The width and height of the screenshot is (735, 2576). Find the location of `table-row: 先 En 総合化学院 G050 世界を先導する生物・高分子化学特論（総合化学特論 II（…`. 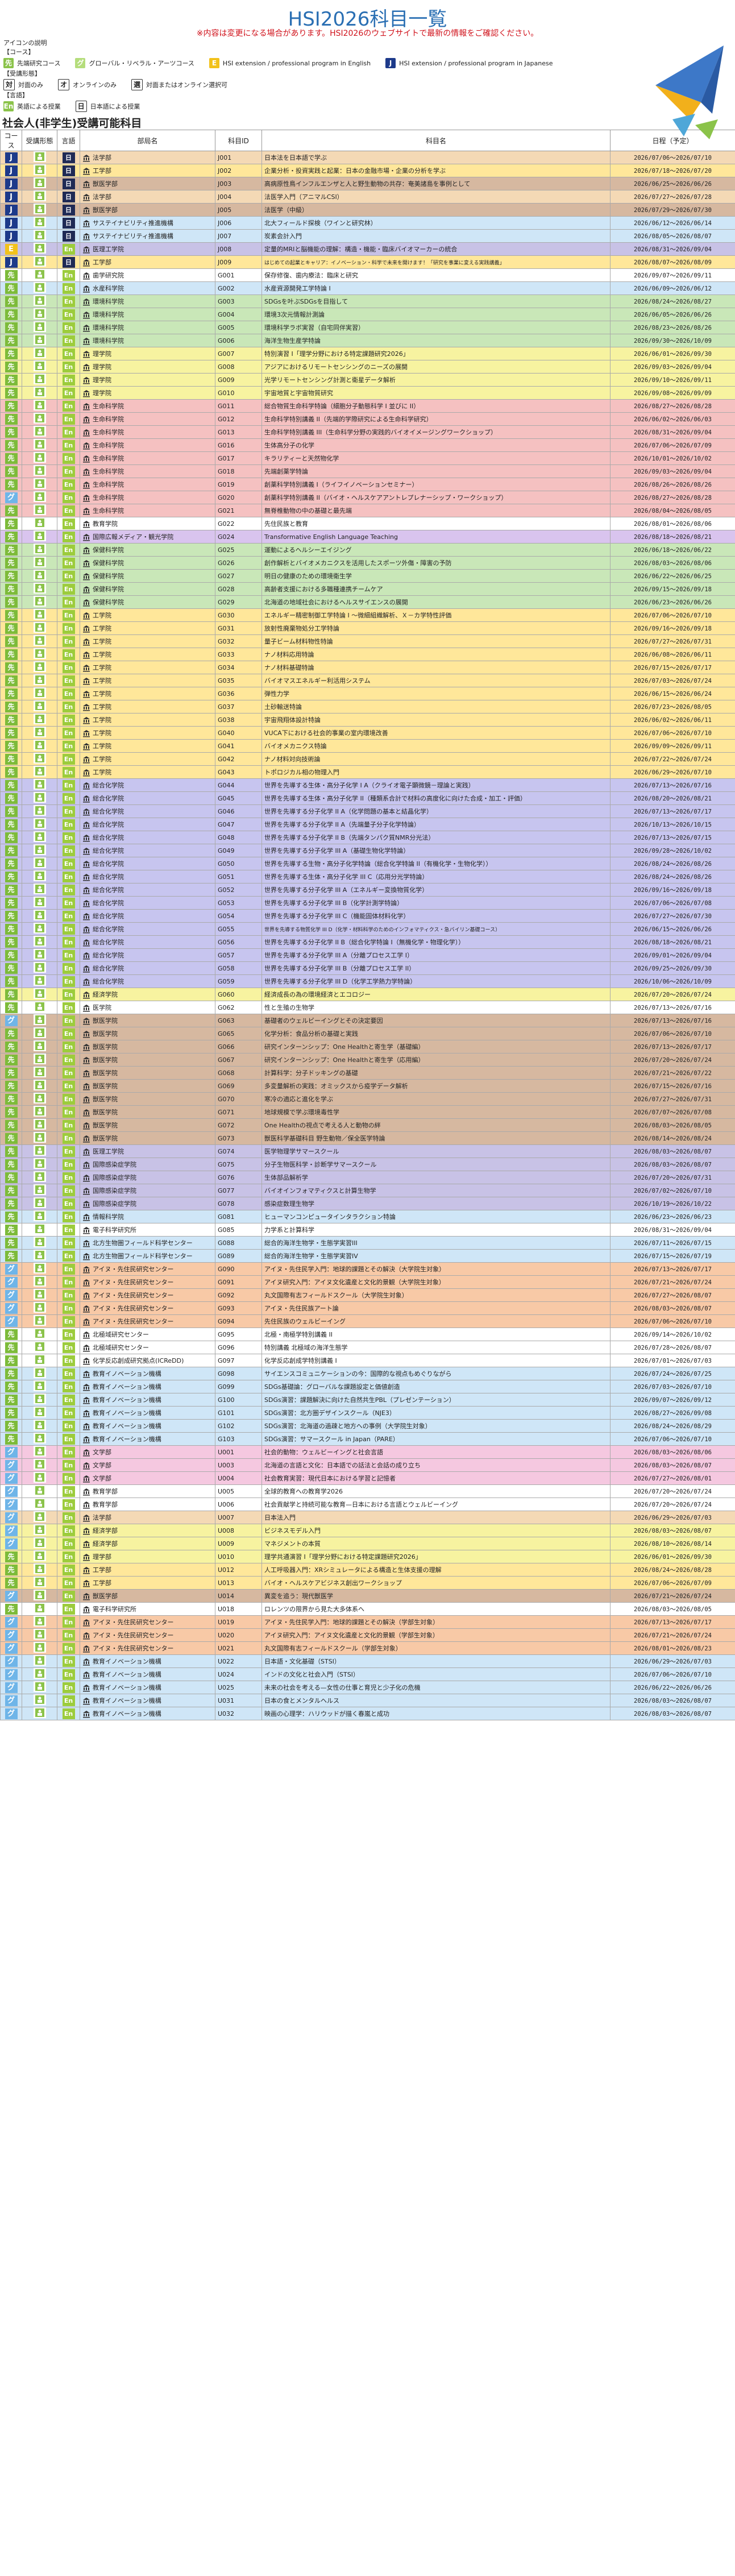

table-row: 先 En 総合化学院 G050 世界を先導する生物・高分子化学特論（総合化学特論 II（… is located at coordinates (367, 863).